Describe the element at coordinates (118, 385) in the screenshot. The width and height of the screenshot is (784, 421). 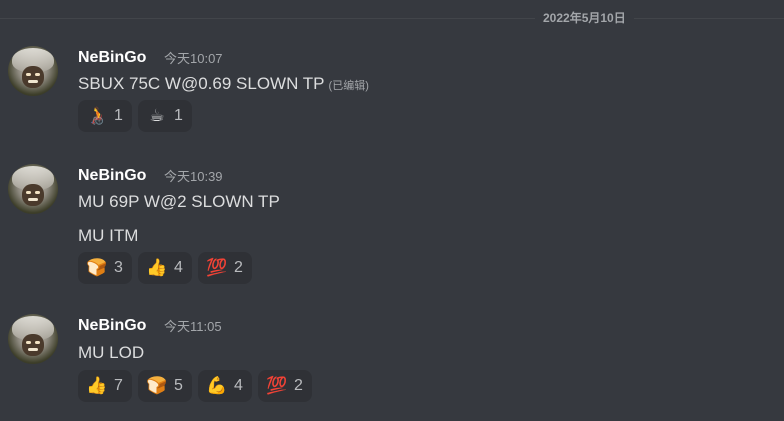
I see `reaction-count: 7` at that location.